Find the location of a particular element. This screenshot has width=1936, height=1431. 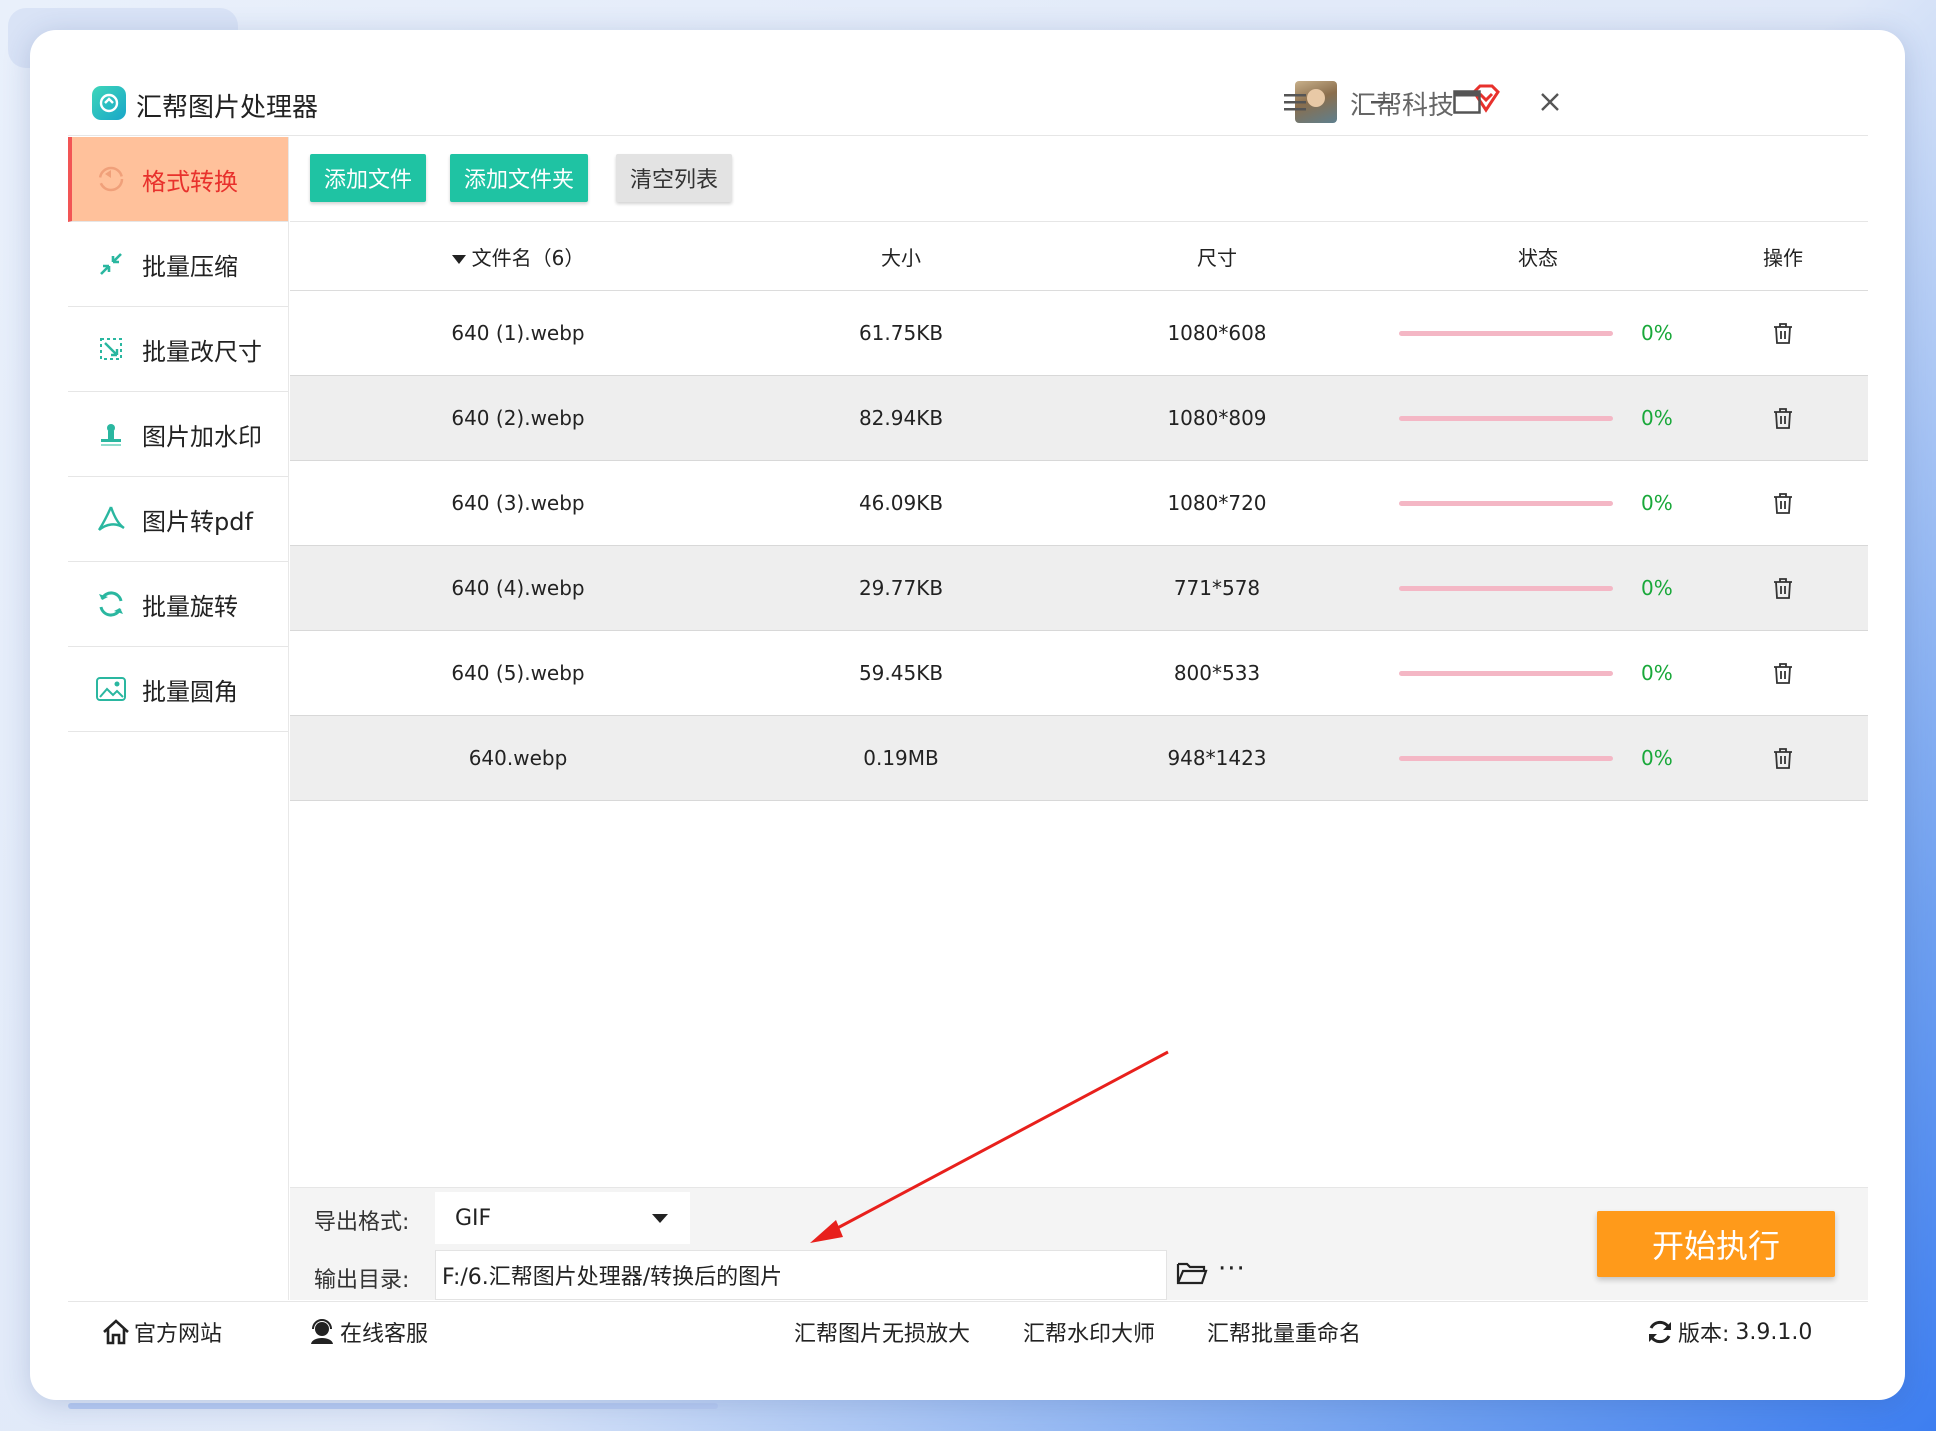

footer-link-upscale: 汇帮图片无损放大 is located at coordinates (882, 1332).